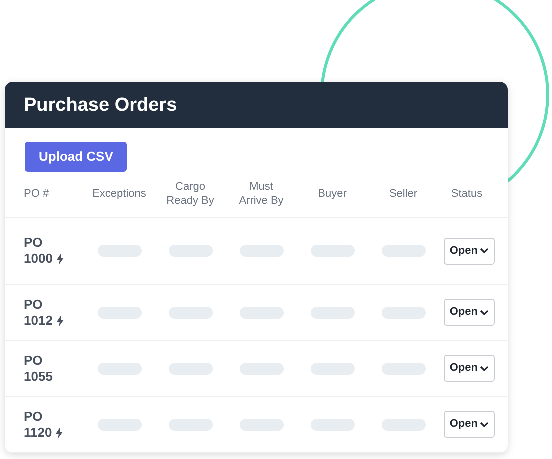  I want to click on column-header: Buyer, so click(332, 195).